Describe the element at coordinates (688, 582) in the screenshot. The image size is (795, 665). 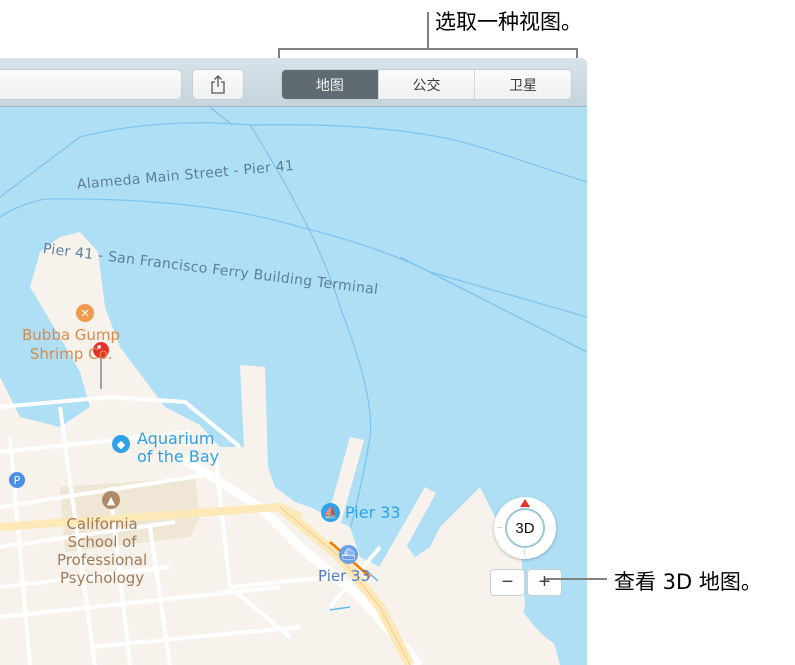
I see `callout-view-3d: 查看 3D 地图。` at that location.